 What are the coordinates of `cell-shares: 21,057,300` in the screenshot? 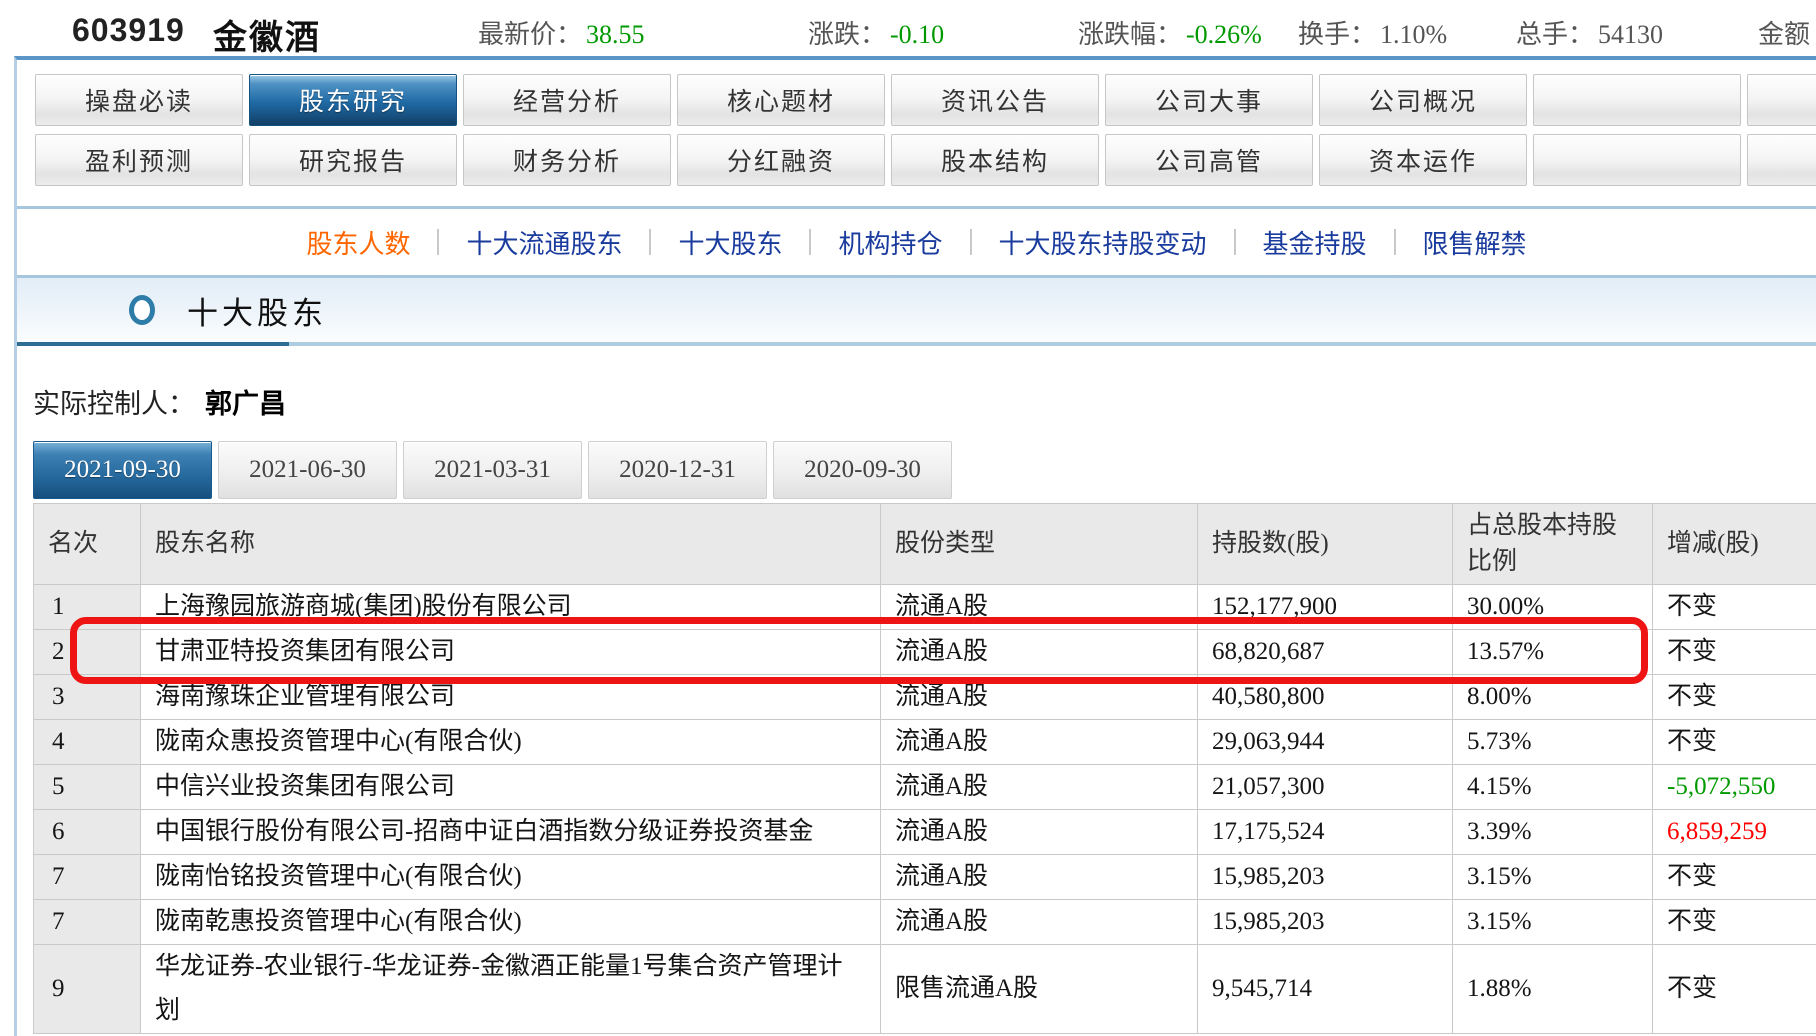 It's located at (1325, 787).